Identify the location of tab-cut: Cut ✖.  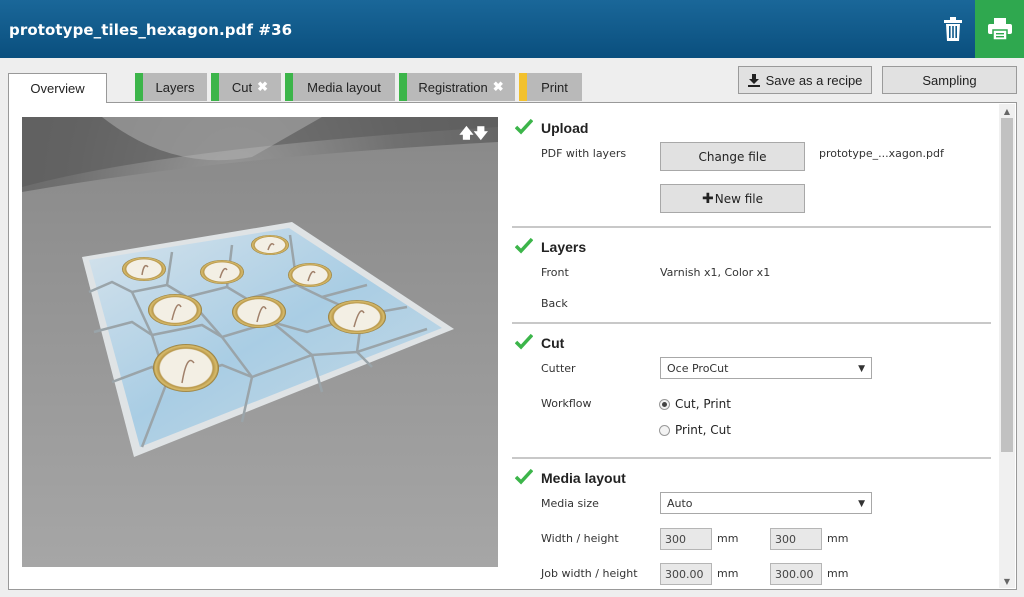
(246, 87).